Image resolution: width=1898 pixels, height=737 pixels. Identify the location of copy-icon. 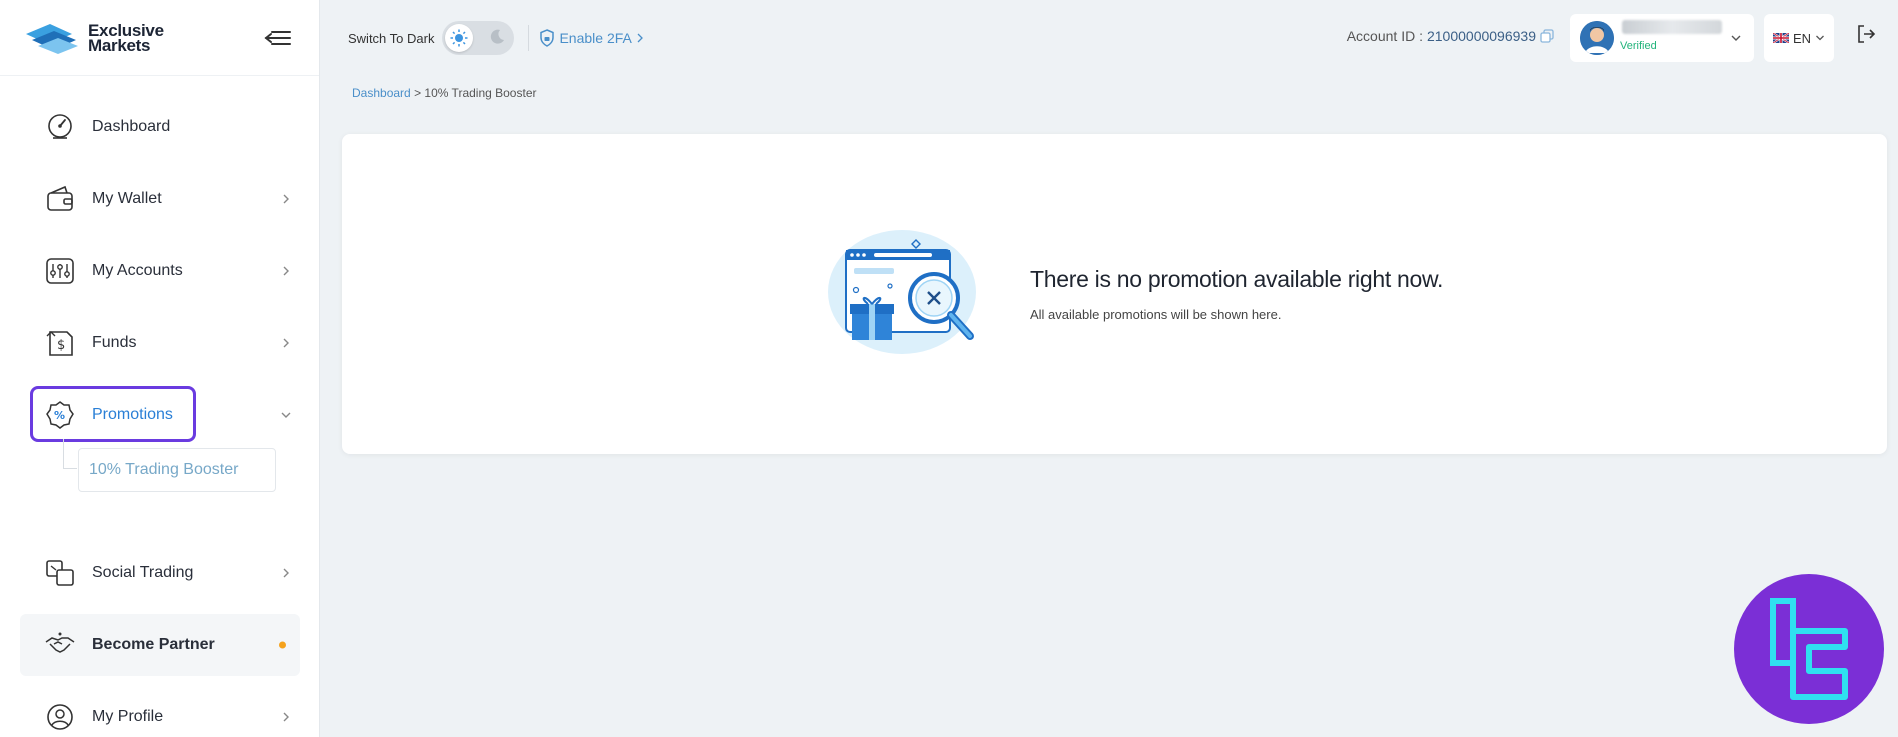
(1547, 36).